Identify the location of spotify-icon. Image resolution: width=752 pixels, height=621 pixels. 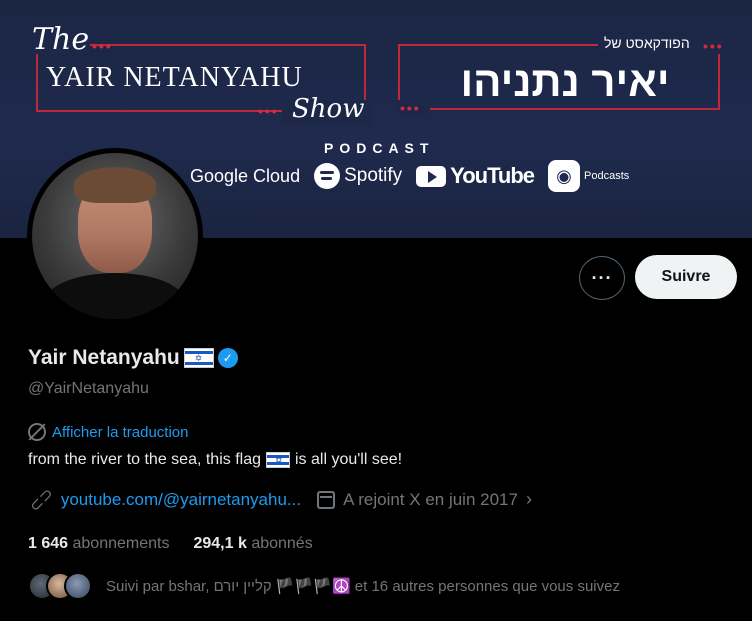
(327, 176).